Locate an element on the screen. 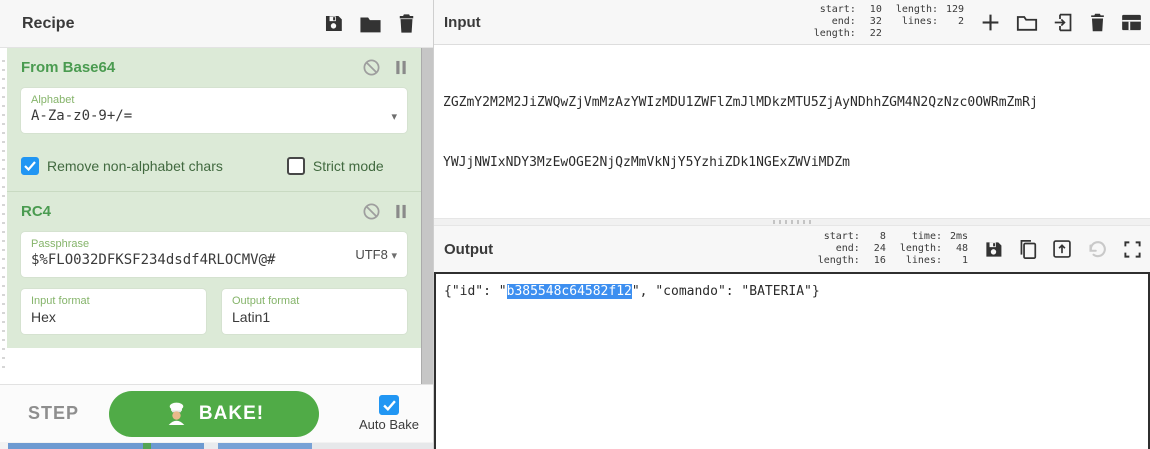  remove-non-alphabet-label: Remove non-alphabet chars is located at coordinates (135, 166).